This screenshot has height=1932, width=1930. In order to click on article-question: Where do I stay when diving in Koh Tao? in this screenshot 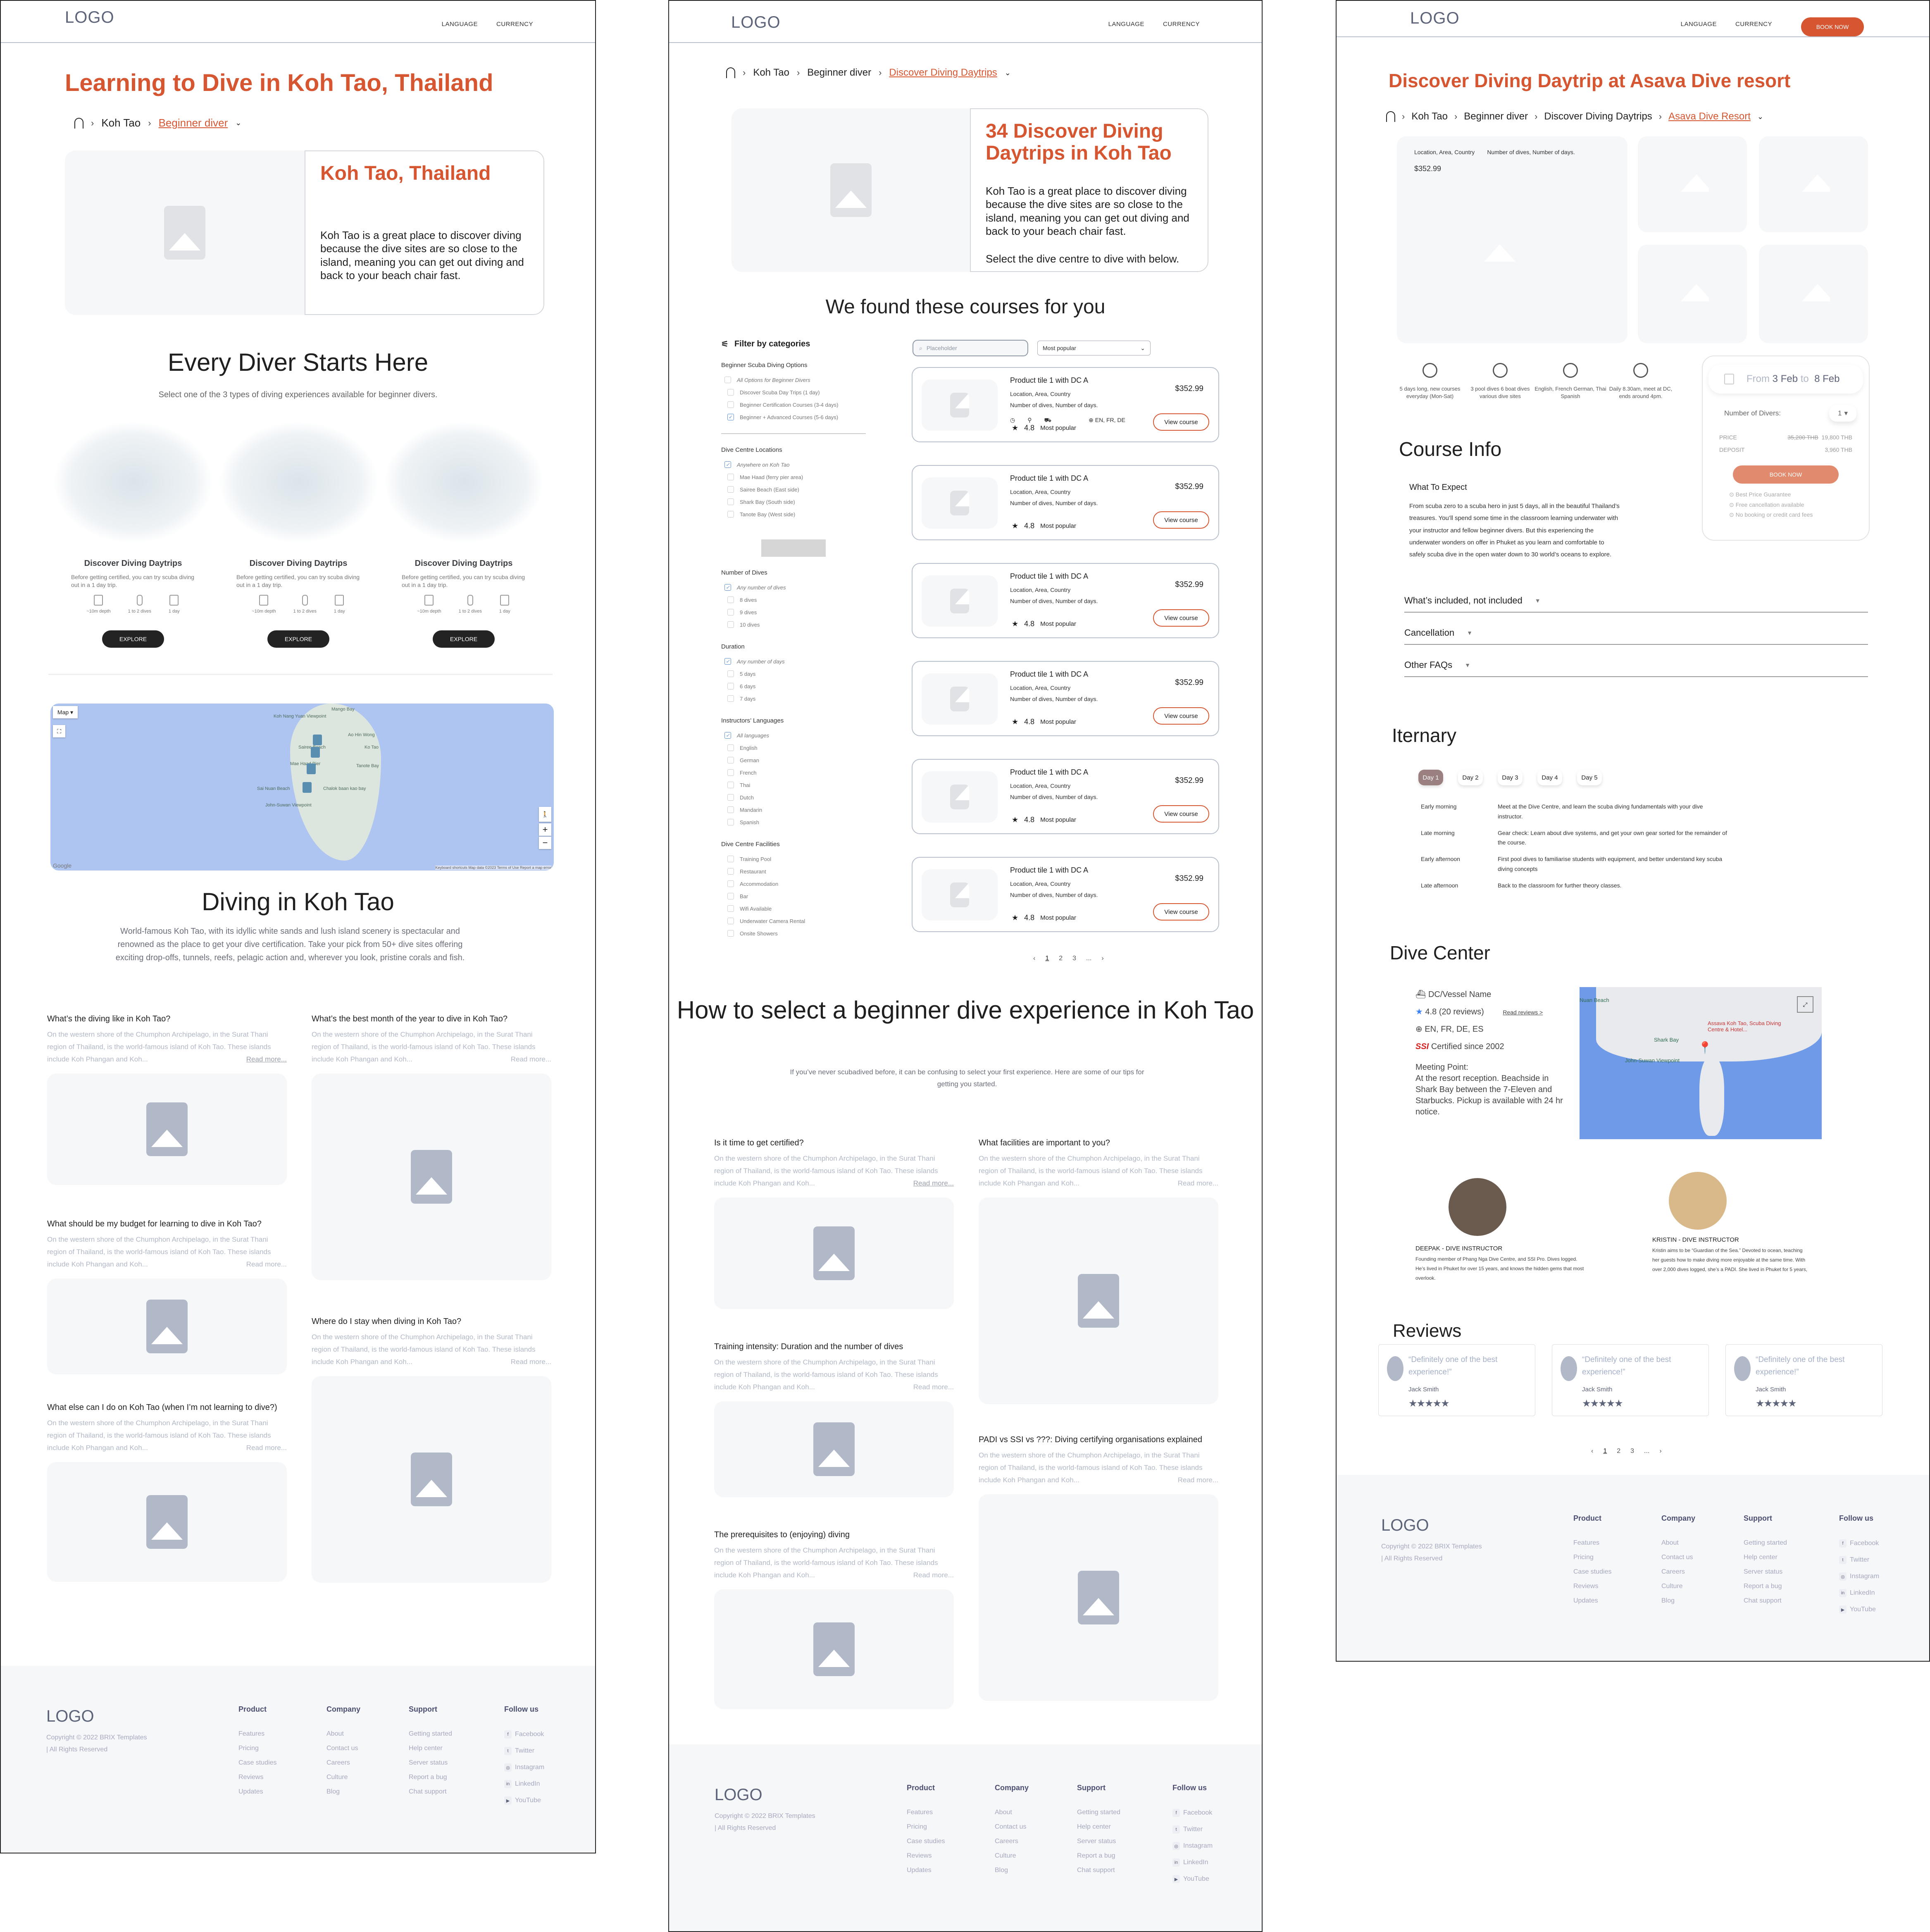, I will do `click(432, 1321)`.